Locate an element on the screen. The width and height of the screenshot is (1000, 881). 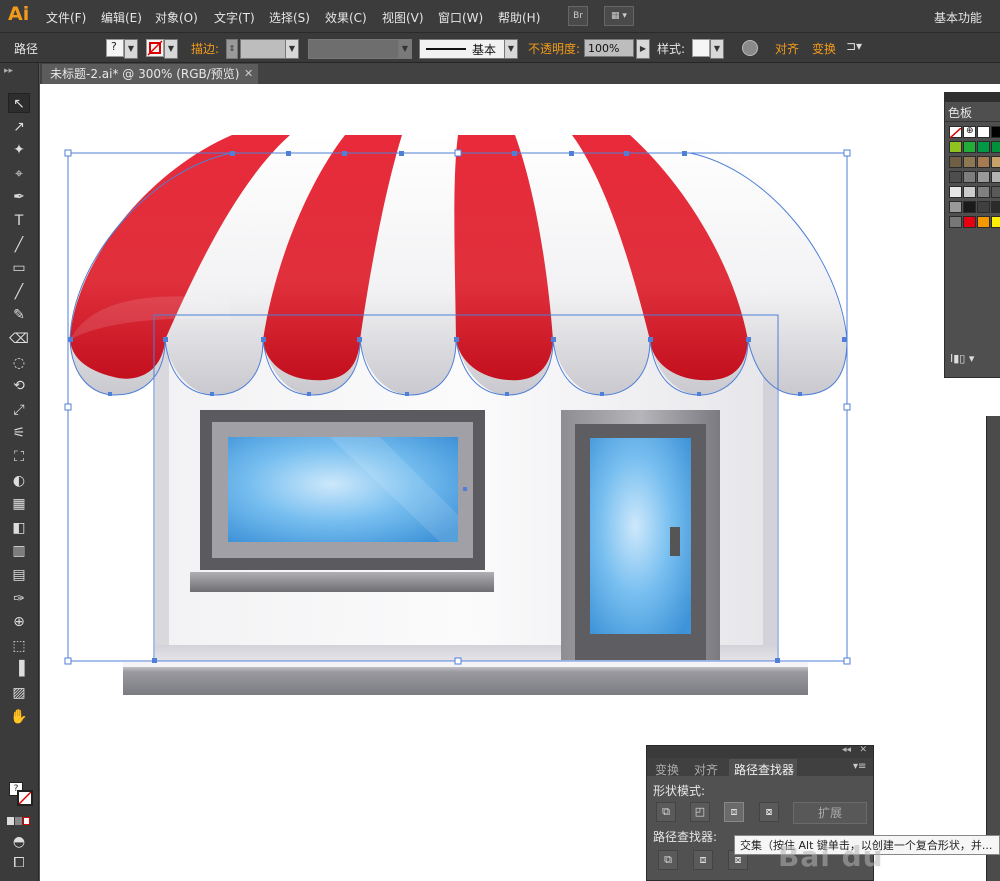
window-sill is located at coordinates (342, 582).